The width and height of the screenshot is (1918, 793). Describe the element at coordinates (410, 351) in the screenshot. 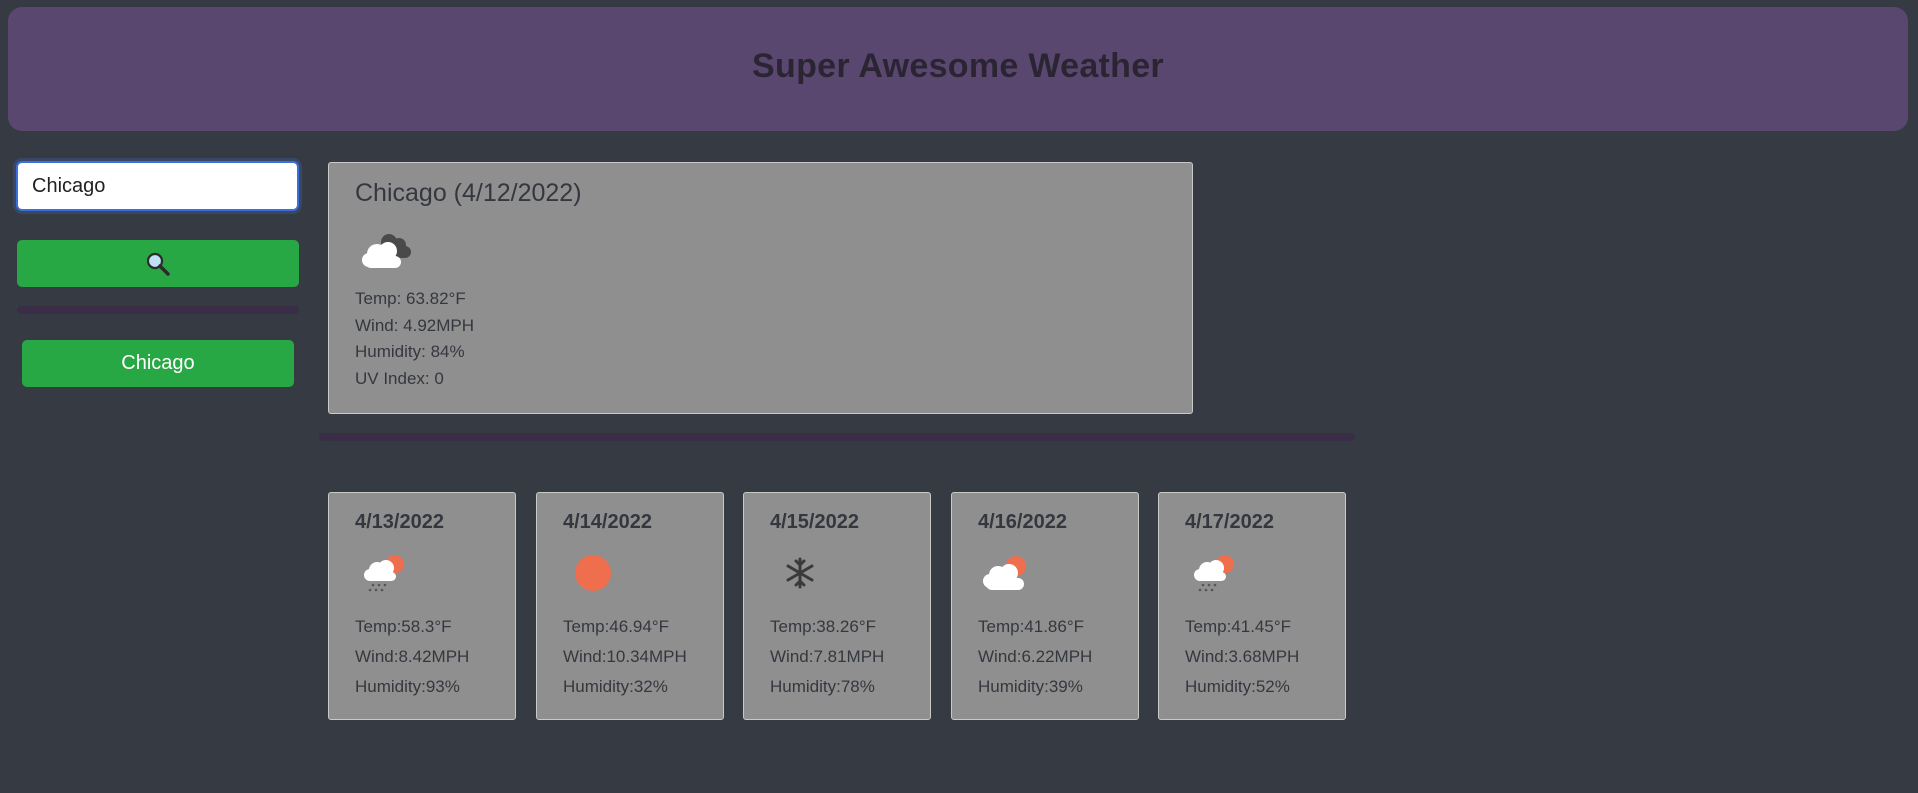

I see `current-humidity: Humidity: 84%` at that location.